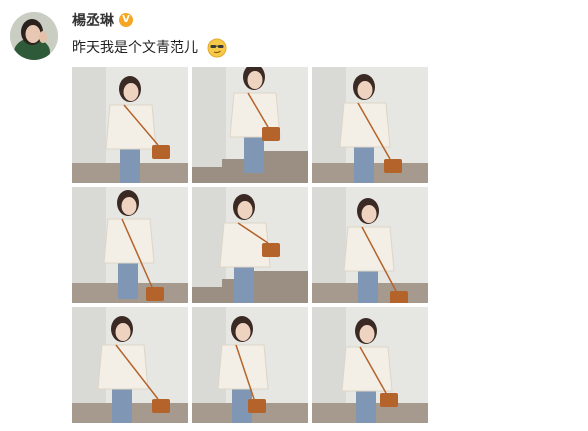 Image resolution: width=588 pixels, height=431 pixels. I want to click on post-text: 昨天我是个文青范儿, so click(135, 48).